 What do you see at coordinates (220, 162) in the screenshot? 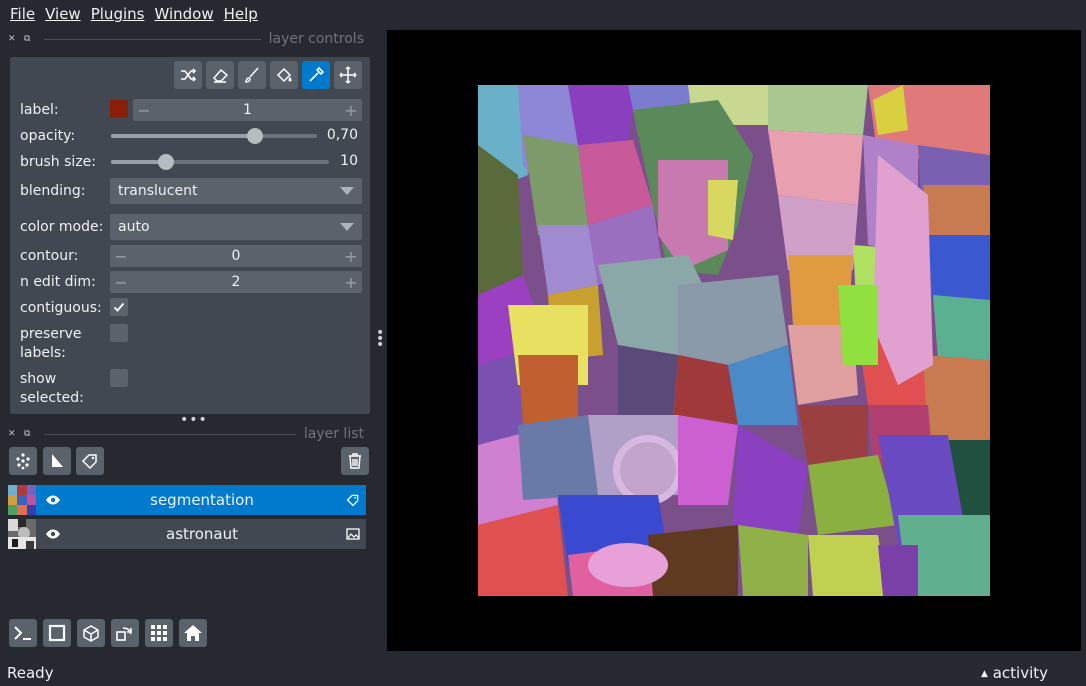
I see `brush-size-slider` at bounding box center [220, 162].